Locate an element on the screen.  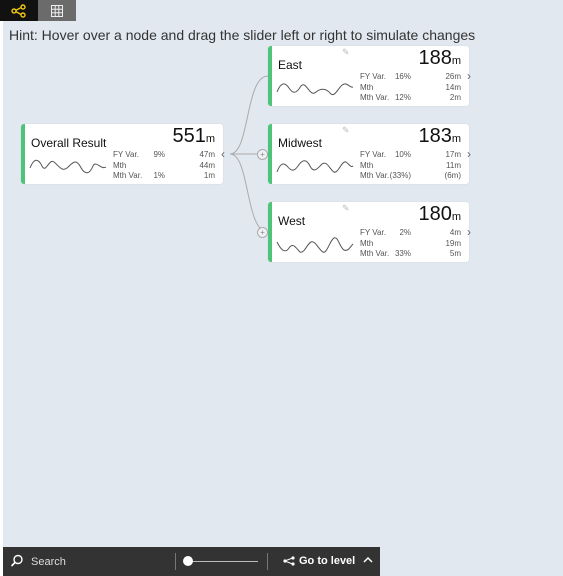
metric-row-mth-var: Mth Var. 33% 5m is located at coordinates (410, 253).